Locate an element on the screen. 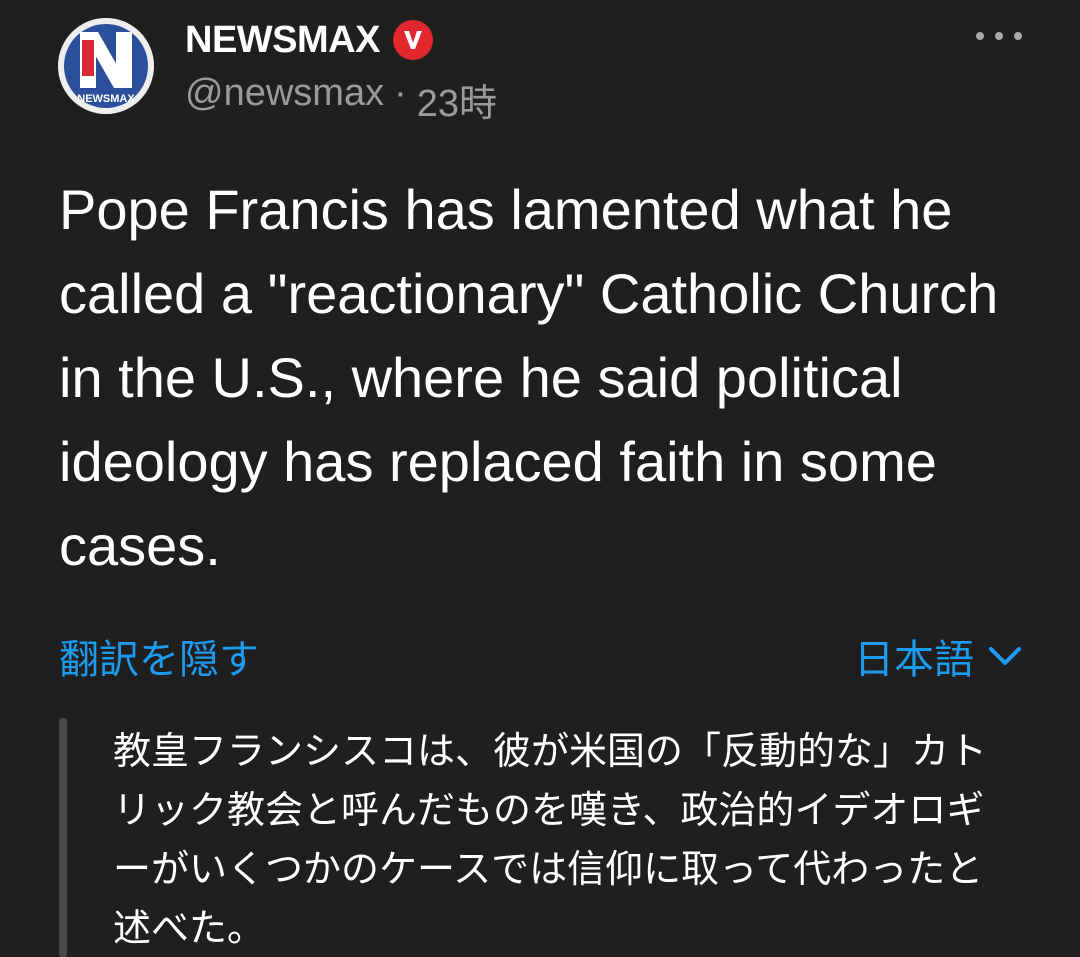 The width and height of the screenshot is (1080, 957). language-select: 日本語 is located at coordinates (938, 656).